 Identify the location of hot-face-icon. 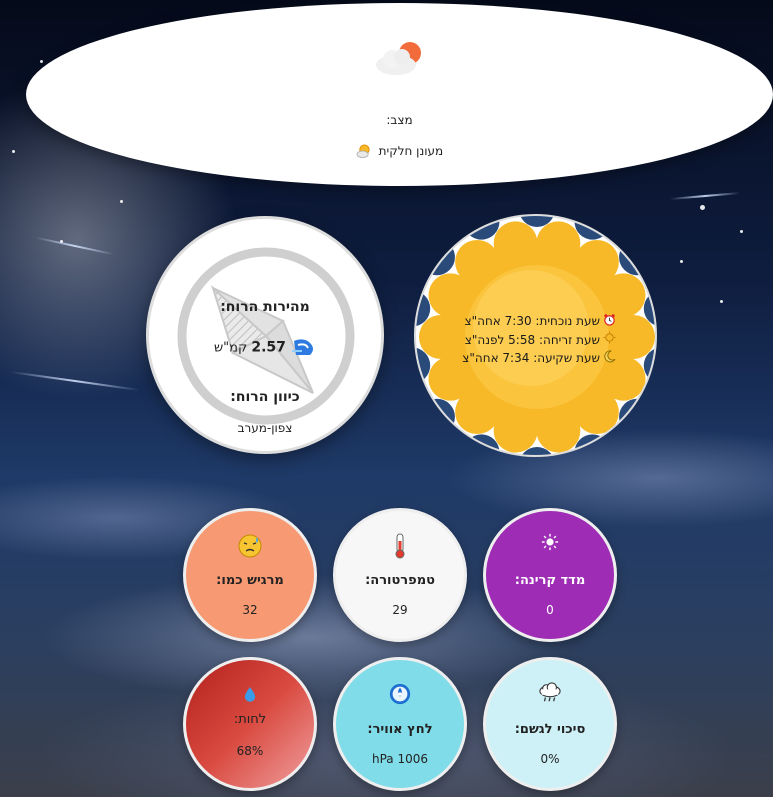
(250, 546).